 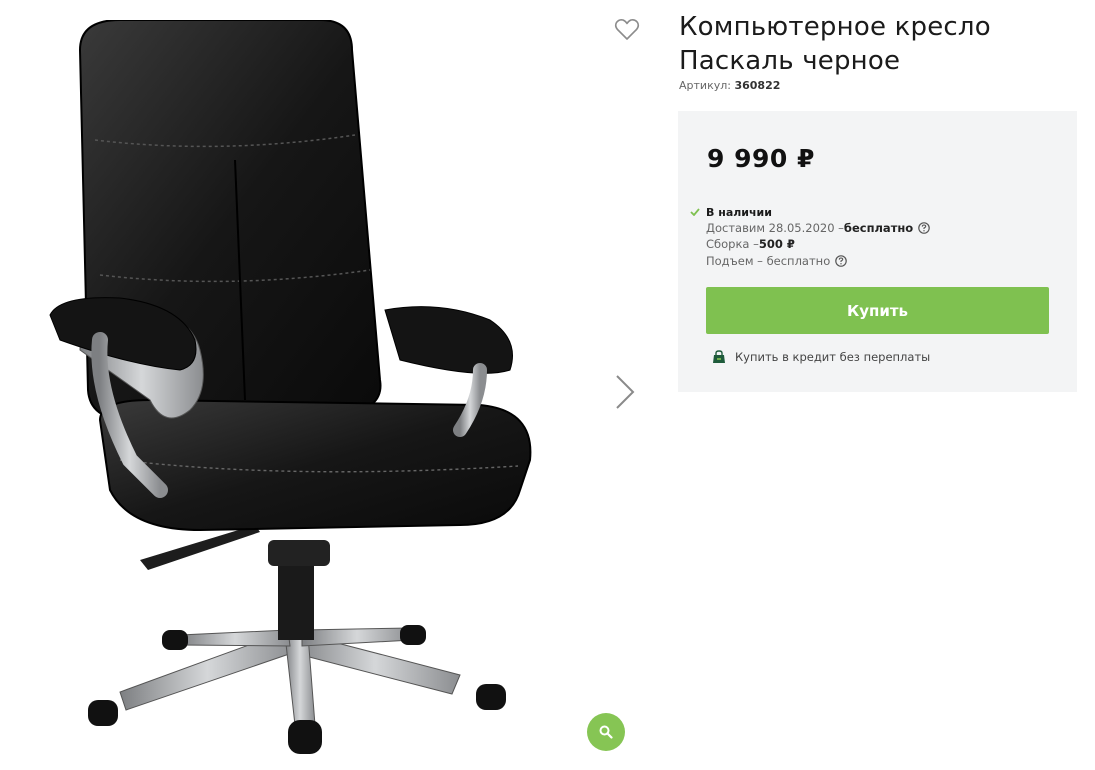 I want to click on delivery-info: Доставим 28.05.2020 – бесплатно, so click(x=818, y=228).